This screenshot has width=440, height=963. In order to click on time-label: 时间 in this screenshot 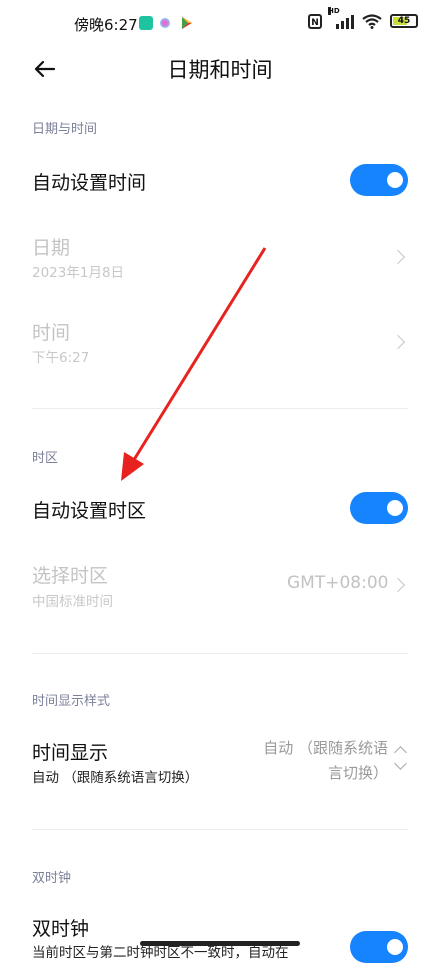, I will do `click(51, 333)`.